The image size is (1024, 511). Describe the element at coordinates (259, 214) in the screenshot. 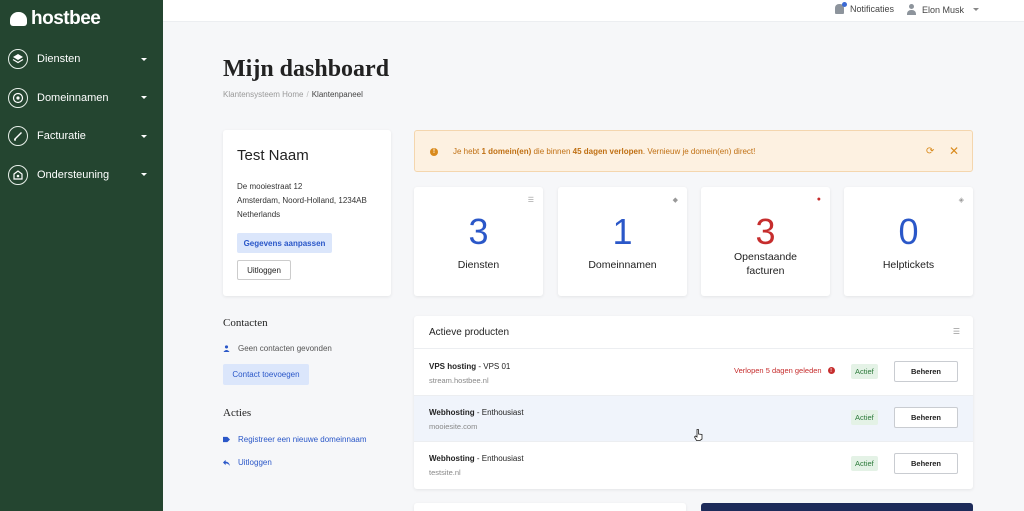

I see `address-line: Netherlands` at that location.